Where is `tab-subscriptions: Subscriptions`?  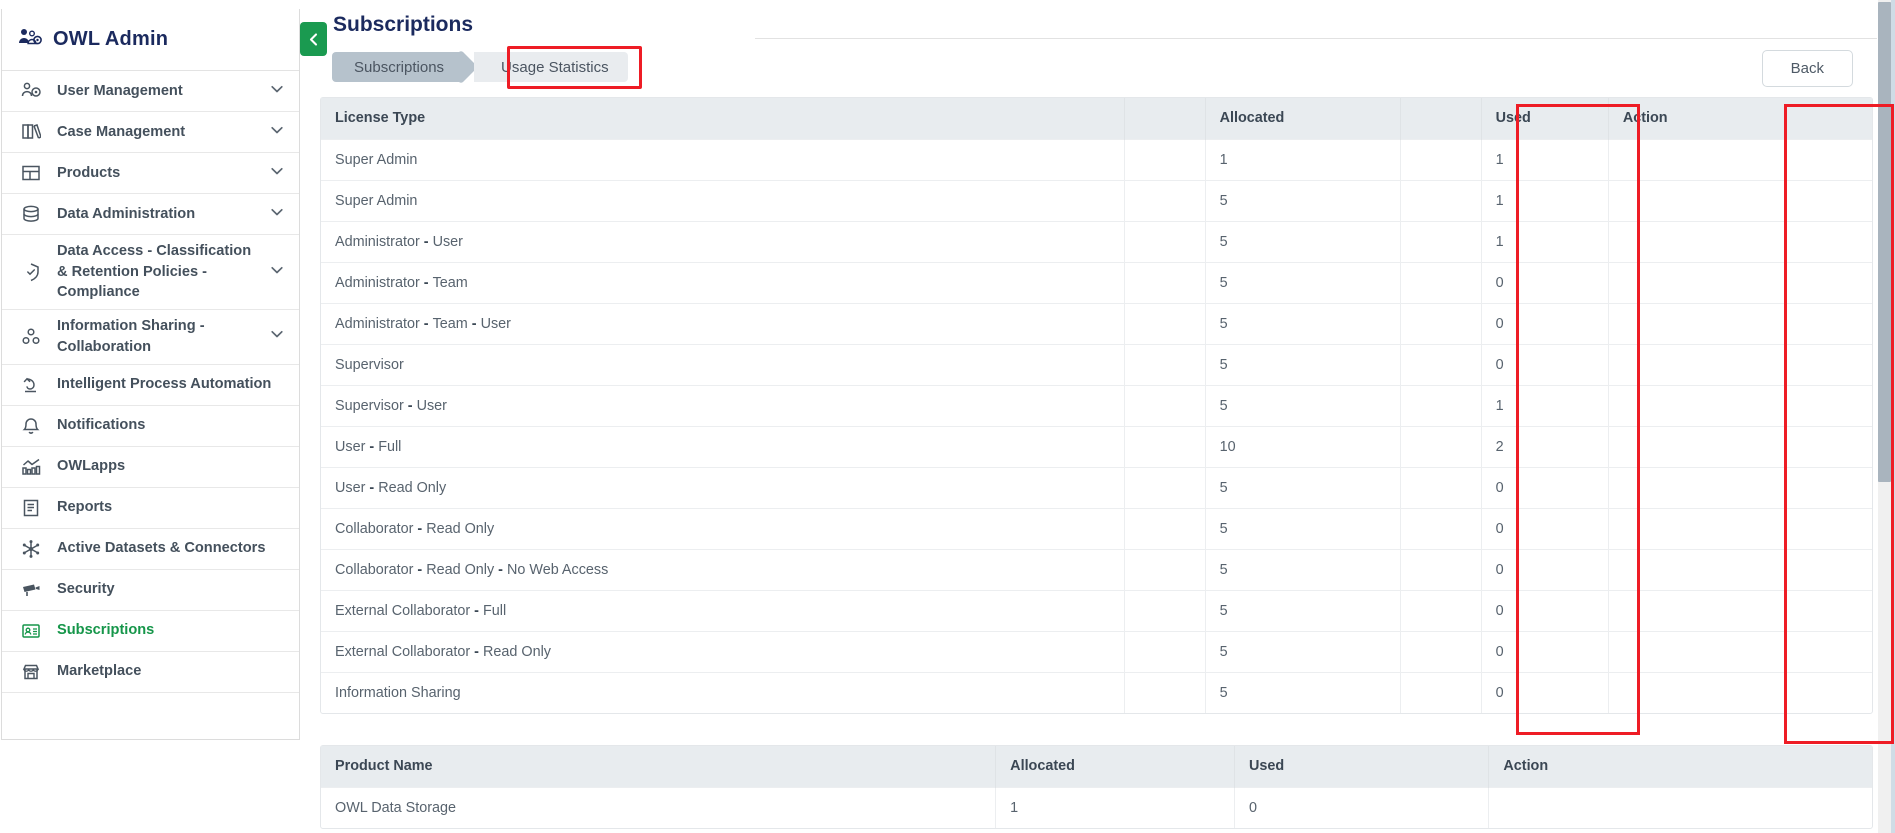 tab-subscriptions: Subscriptions is located at coordinates (397, 67).